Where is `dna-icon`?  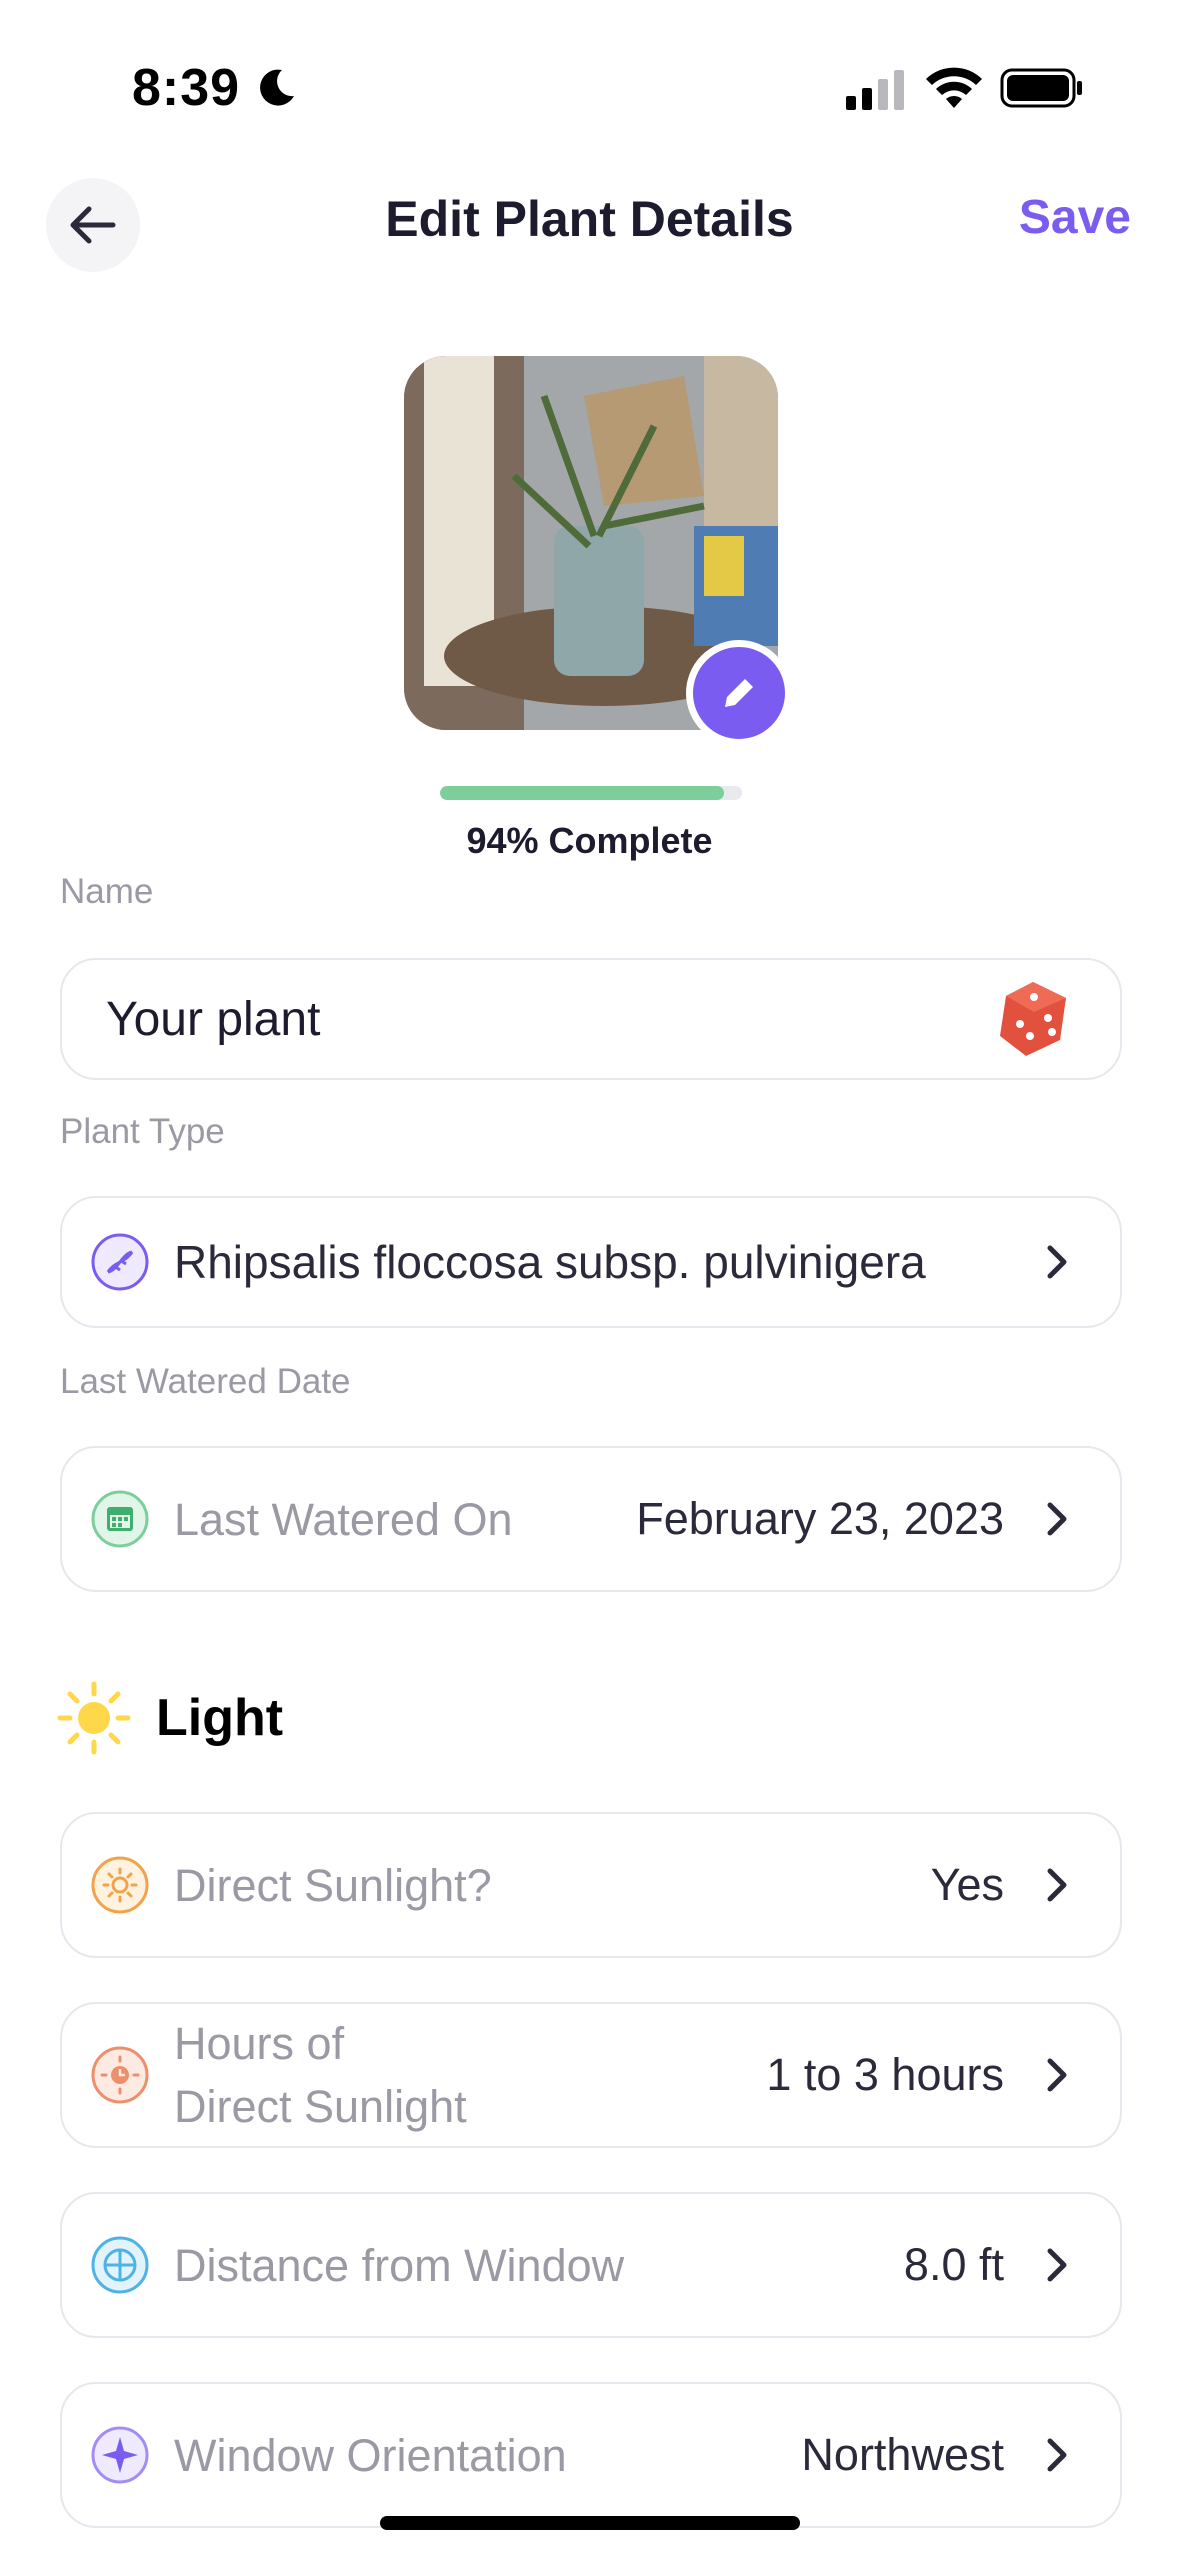 dna-icon is located at coordinates (120, 1262).